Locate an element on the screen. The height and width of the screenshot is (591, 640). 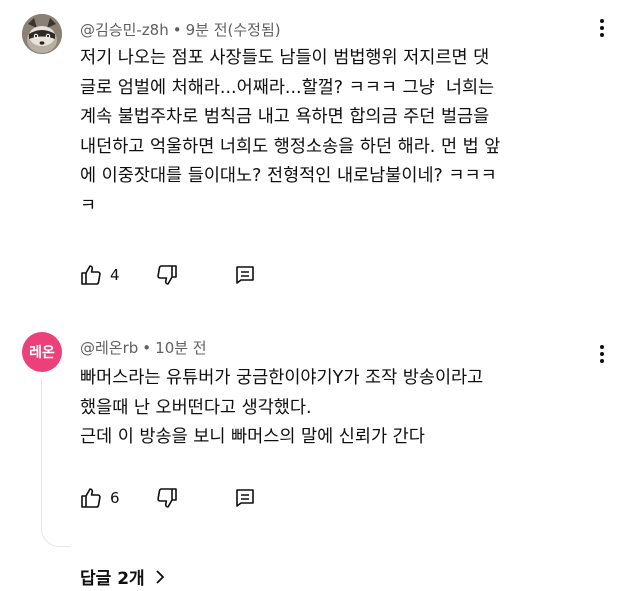
comment-author: @레온rb is located at coordinates (109, 348).